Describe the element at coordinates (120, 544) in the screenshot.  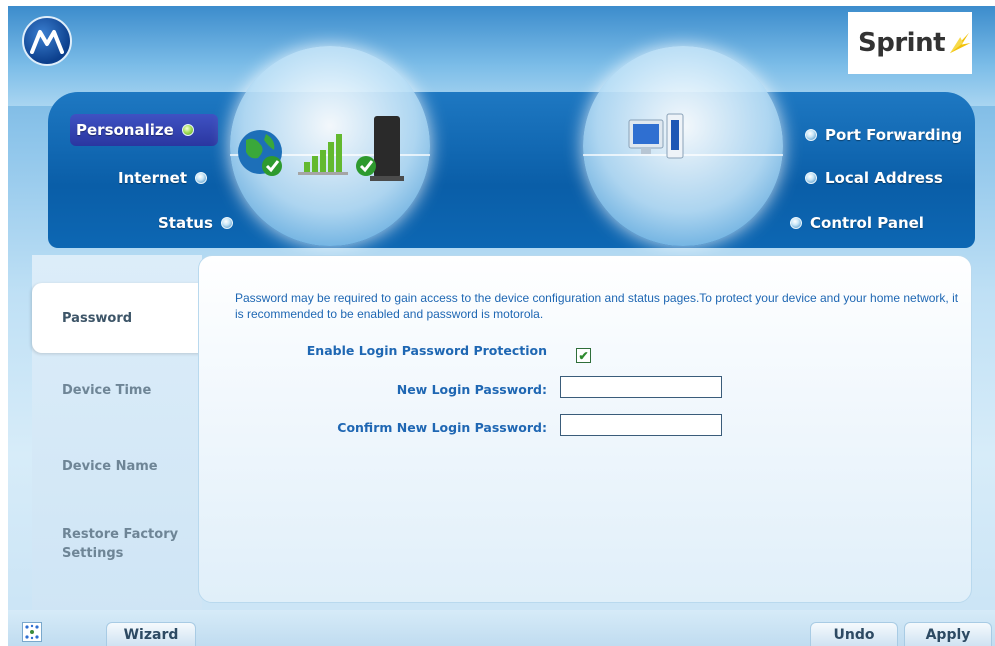
I see `tab-restore-factory-settings-label: Restore Factory Settings` at that location.